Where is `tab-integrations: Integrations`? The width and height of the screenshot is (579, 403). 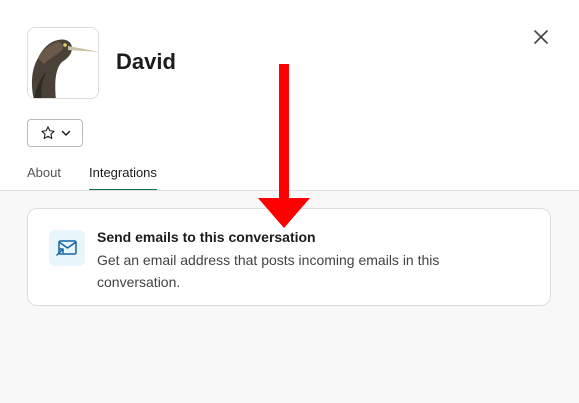
tab-integrations: Integrations is located at coordinates (122, 178).